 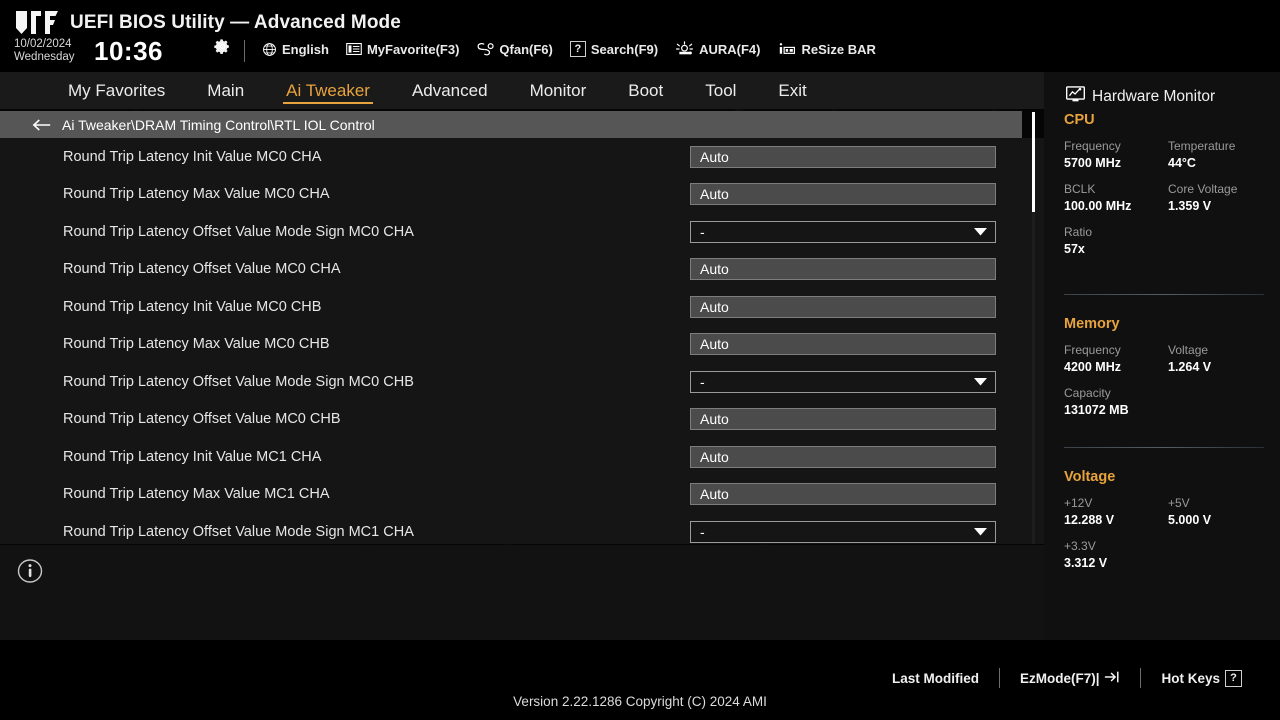 What do you see at coordinates (1233, 678) in the screenshot?
I see `question-box-icon: ?` at bounding box center [1233, 678].